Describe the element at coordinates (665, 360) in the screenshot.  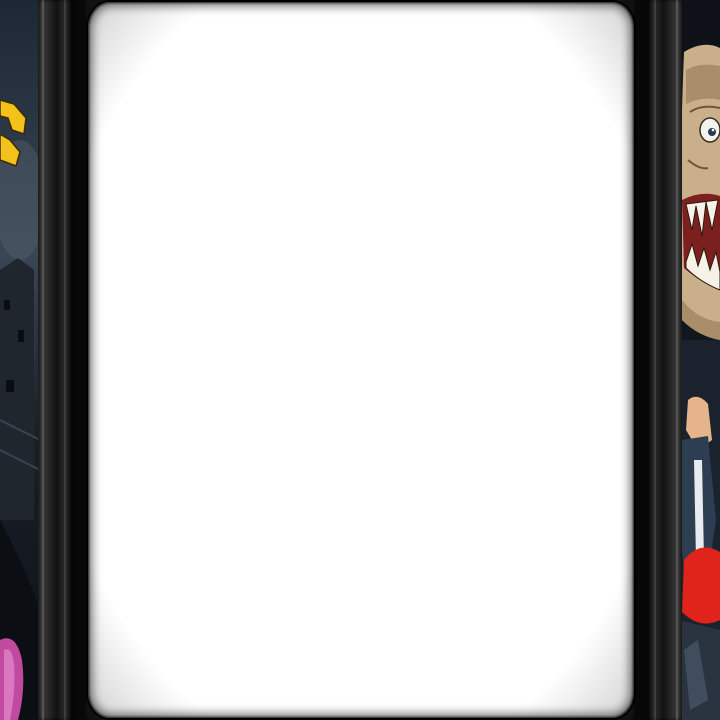
I see `right-bezel-rail` at that location.